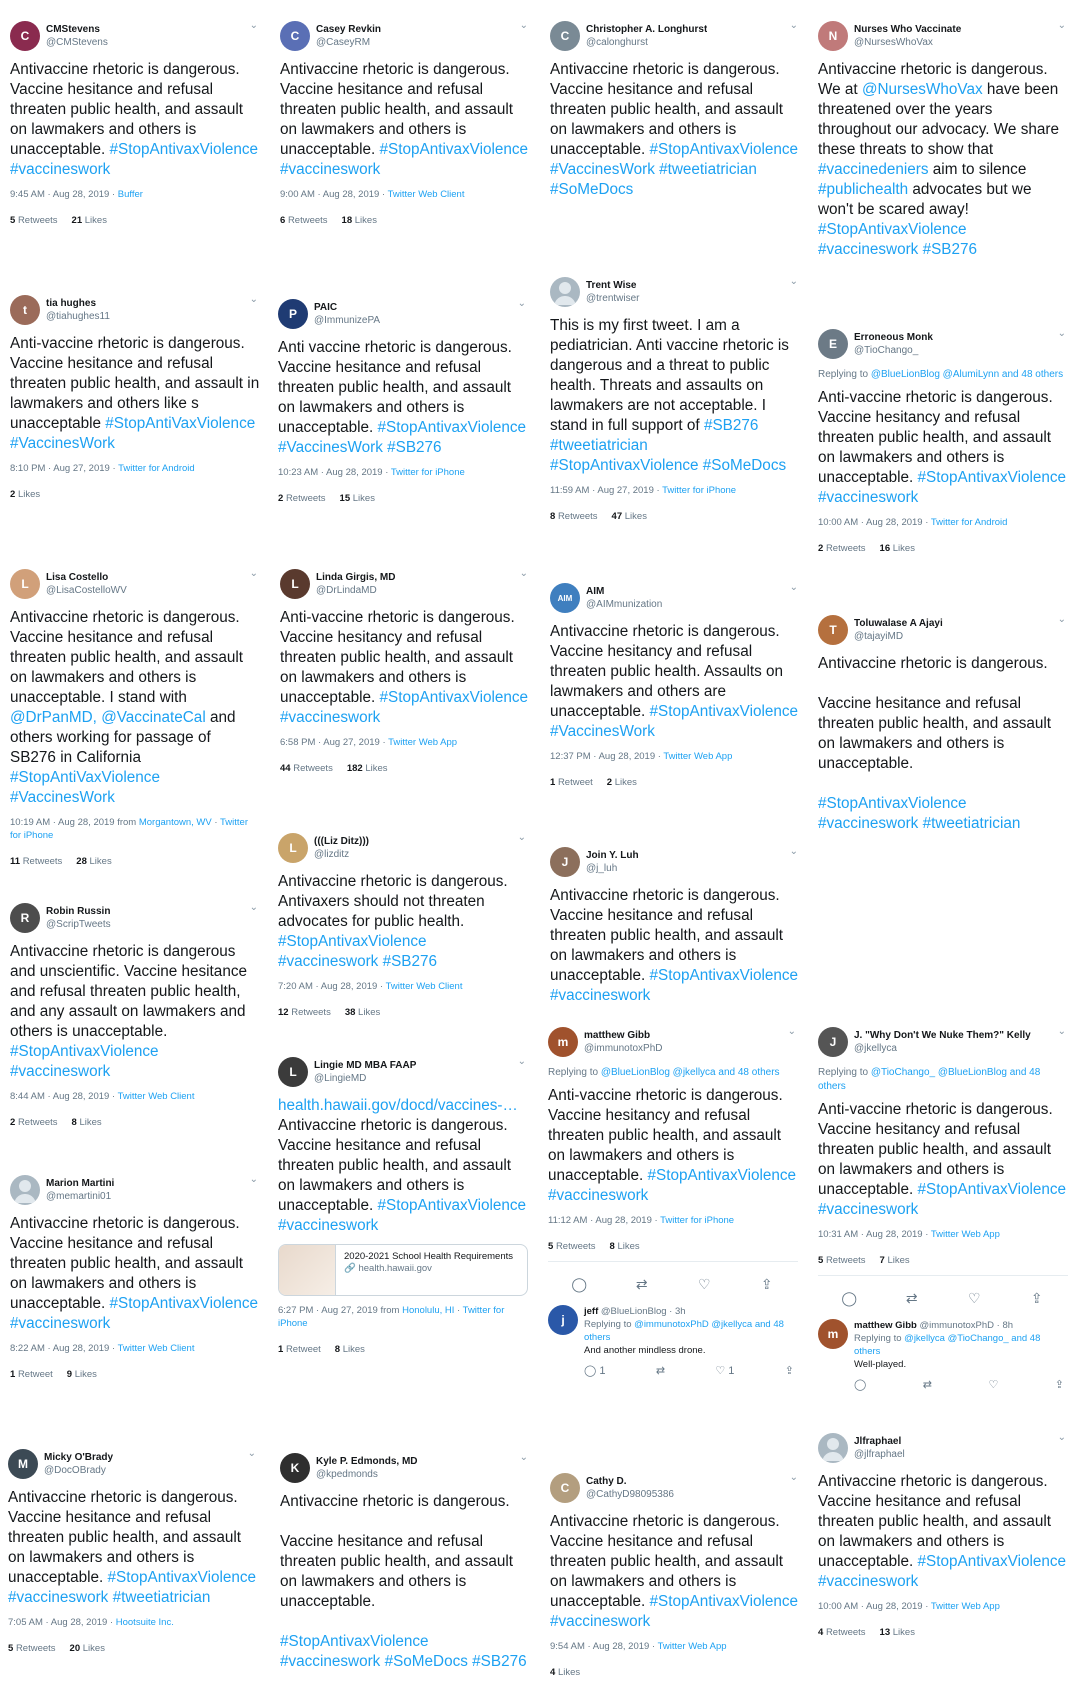  I want to click on retweet-count: 1 Retweet, so click(299, 1349).